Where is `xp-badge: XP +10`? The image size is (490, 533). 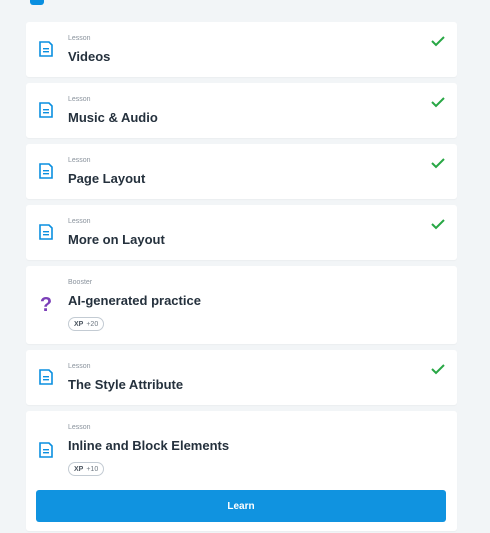 xp-badge: XP +10 is located at coordinates (86, 469).